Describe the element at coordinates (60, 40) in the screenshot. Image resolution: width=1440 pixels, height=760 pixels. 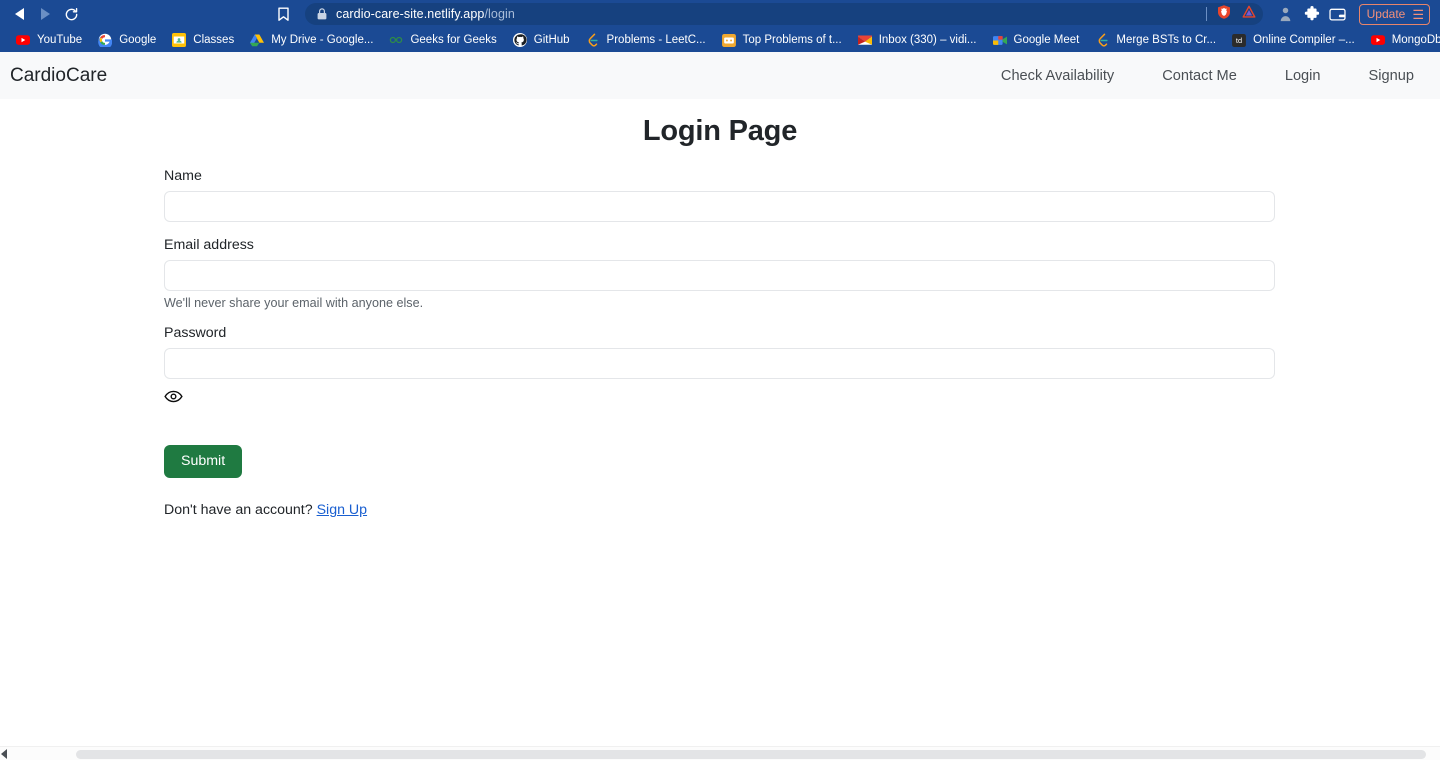
I see `bookmark-label: YouTube` at that location.